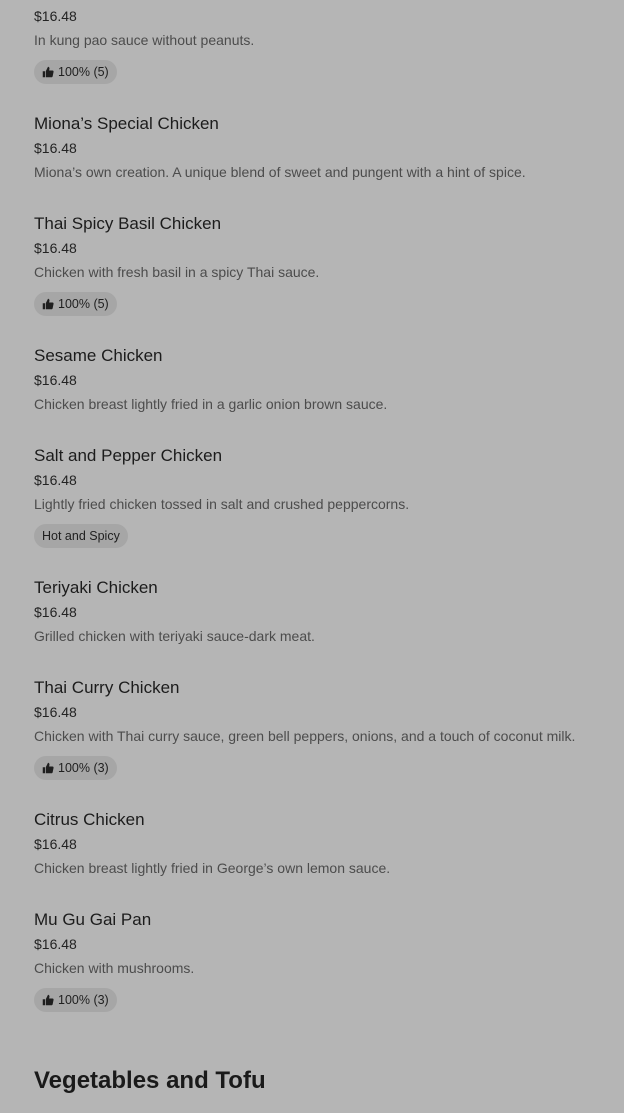 This screenshot has height=1113, width=624. I want to click on item-name: Thai Spicy Basil Chicken, so click(128, 223).